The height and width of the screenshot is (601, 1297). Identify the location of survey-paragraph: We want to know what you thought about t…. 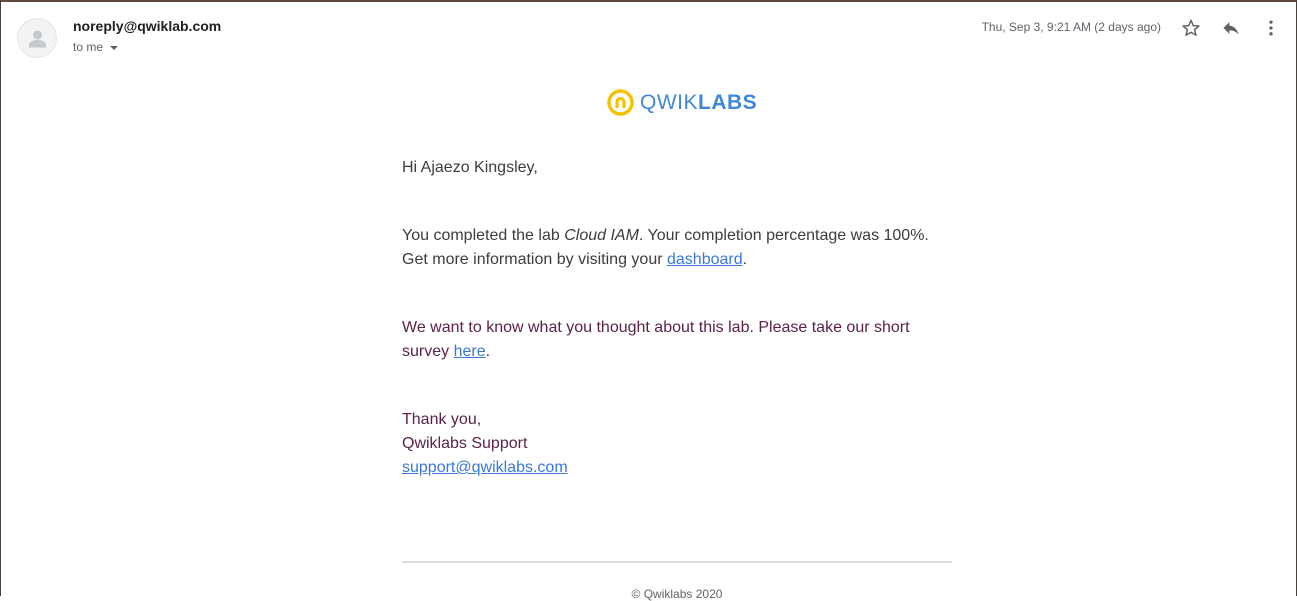
(677, 340).